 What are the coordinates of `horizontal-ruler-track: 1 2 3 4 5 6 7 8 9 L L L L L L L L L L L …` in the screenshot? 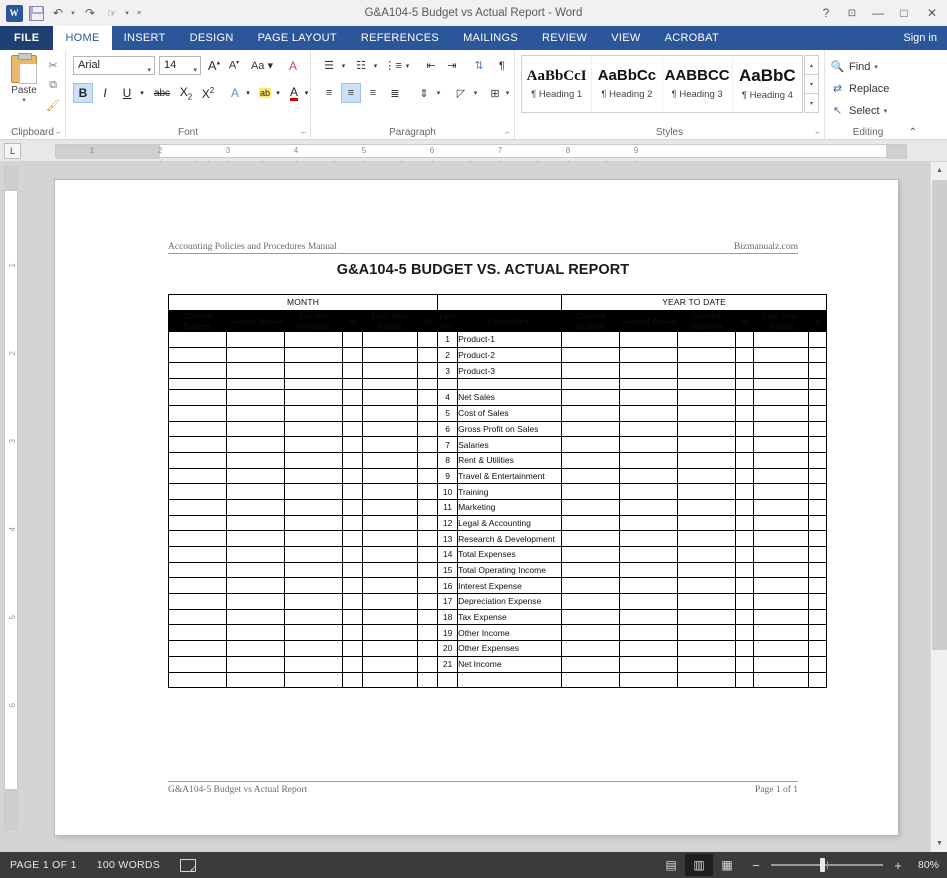 It's located at (481, 156).